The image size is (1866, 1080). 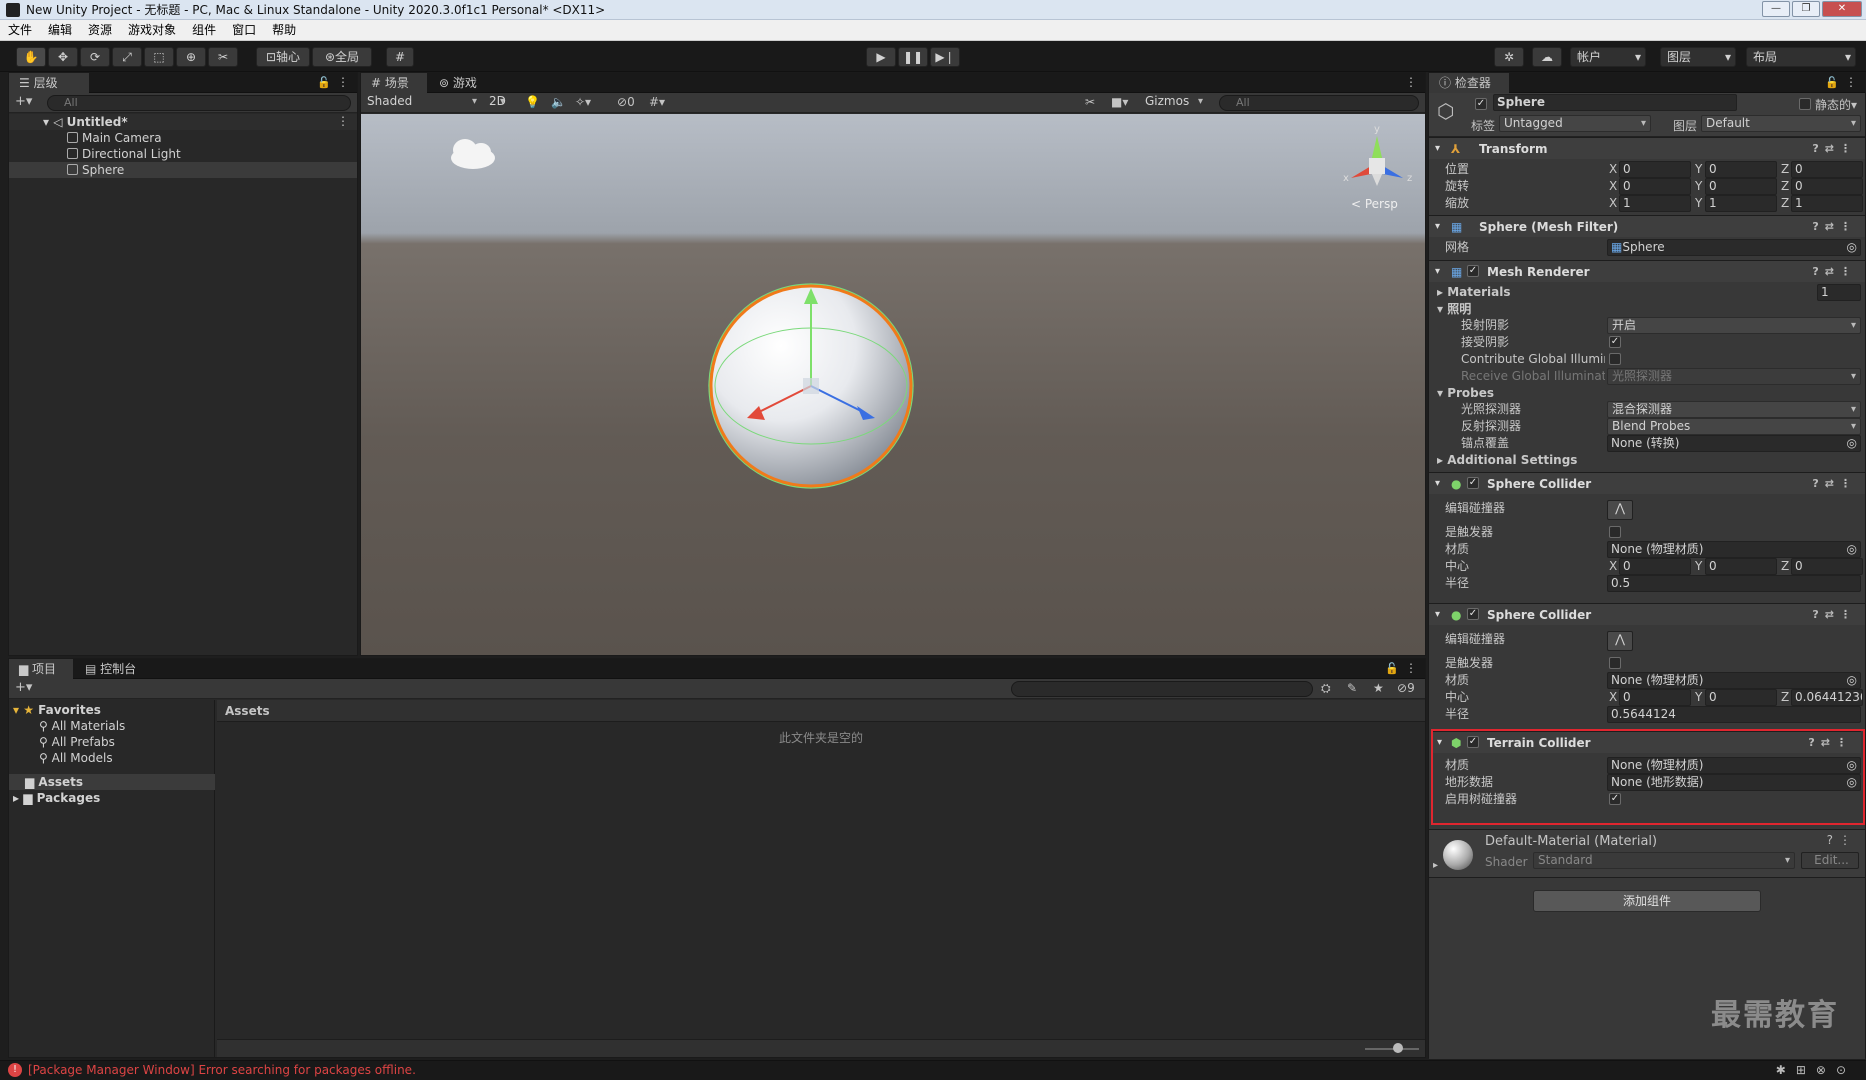 I want to click on project-search-input, so click(x=1162, y=689).